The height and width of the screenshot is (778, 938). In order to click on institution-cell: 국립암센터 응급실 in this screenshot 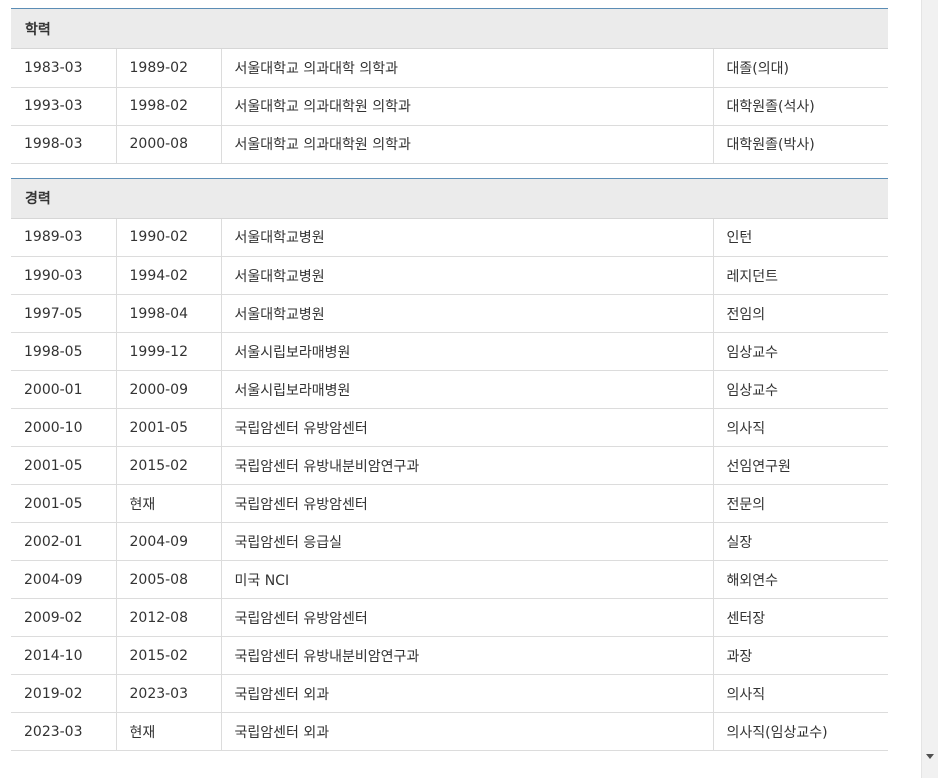, I will do `click(466, 541)`.